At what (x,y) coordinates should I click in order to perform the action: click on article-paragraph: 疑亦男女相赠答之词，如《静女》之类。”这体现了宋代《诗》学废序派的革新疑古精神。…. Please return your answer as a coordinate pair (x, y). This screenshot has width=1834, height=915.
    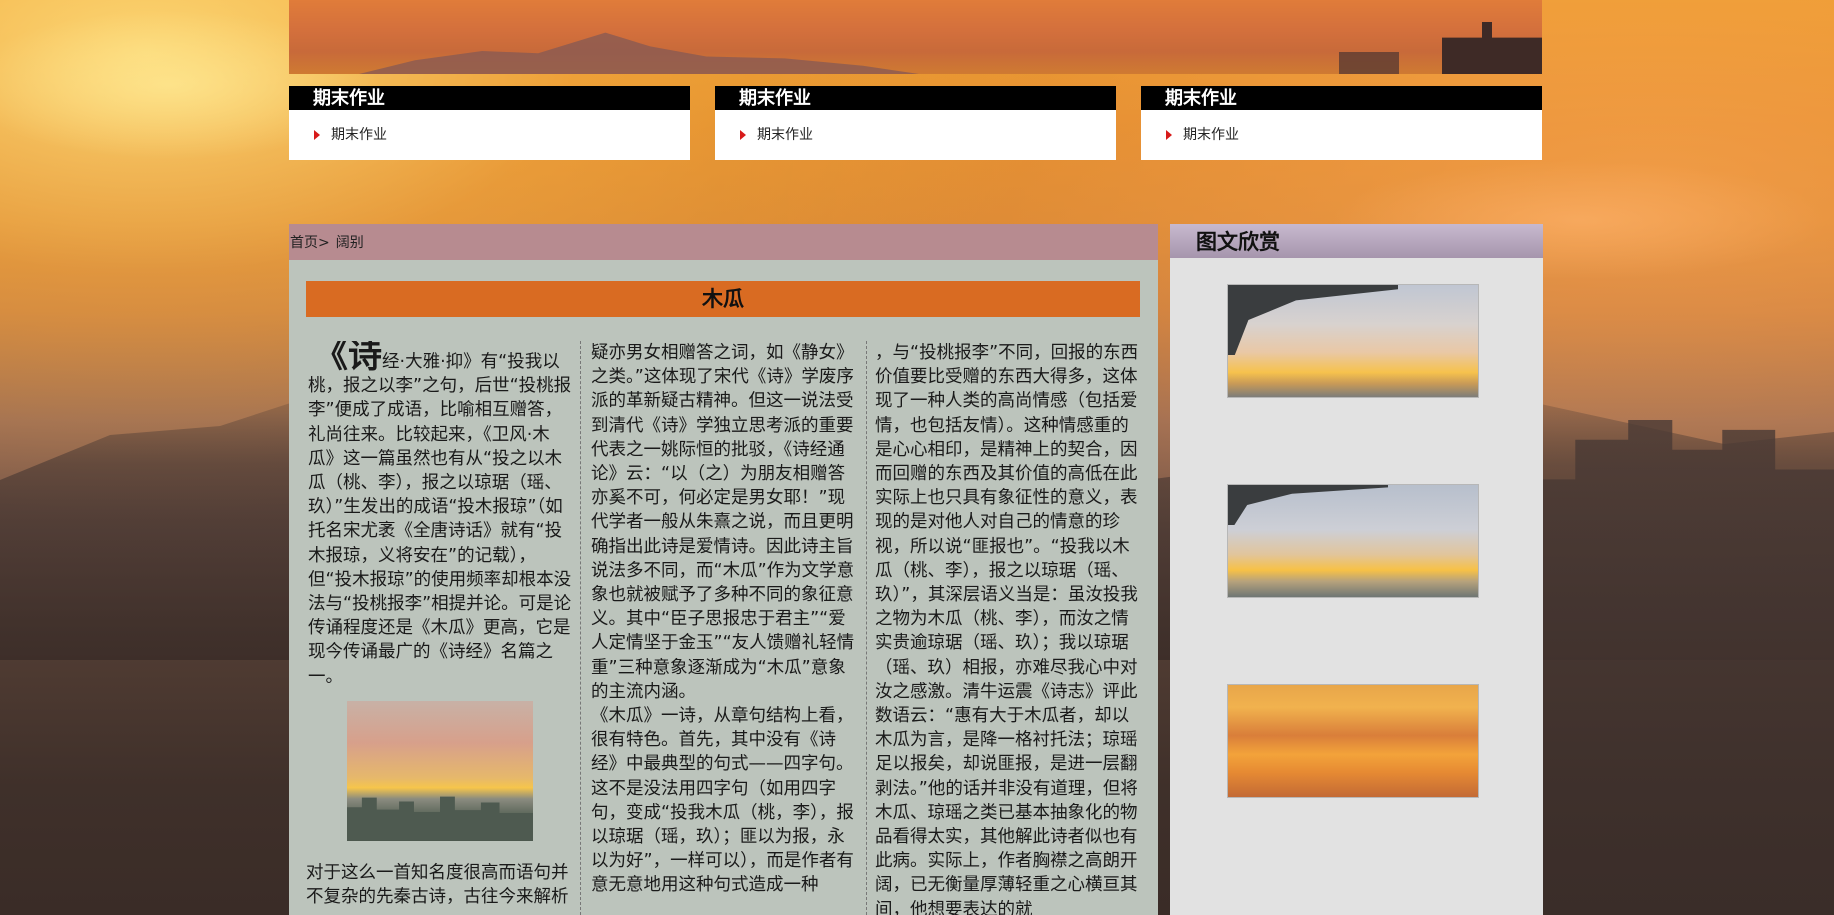
    Looking at the image, I should click on (723, 522).